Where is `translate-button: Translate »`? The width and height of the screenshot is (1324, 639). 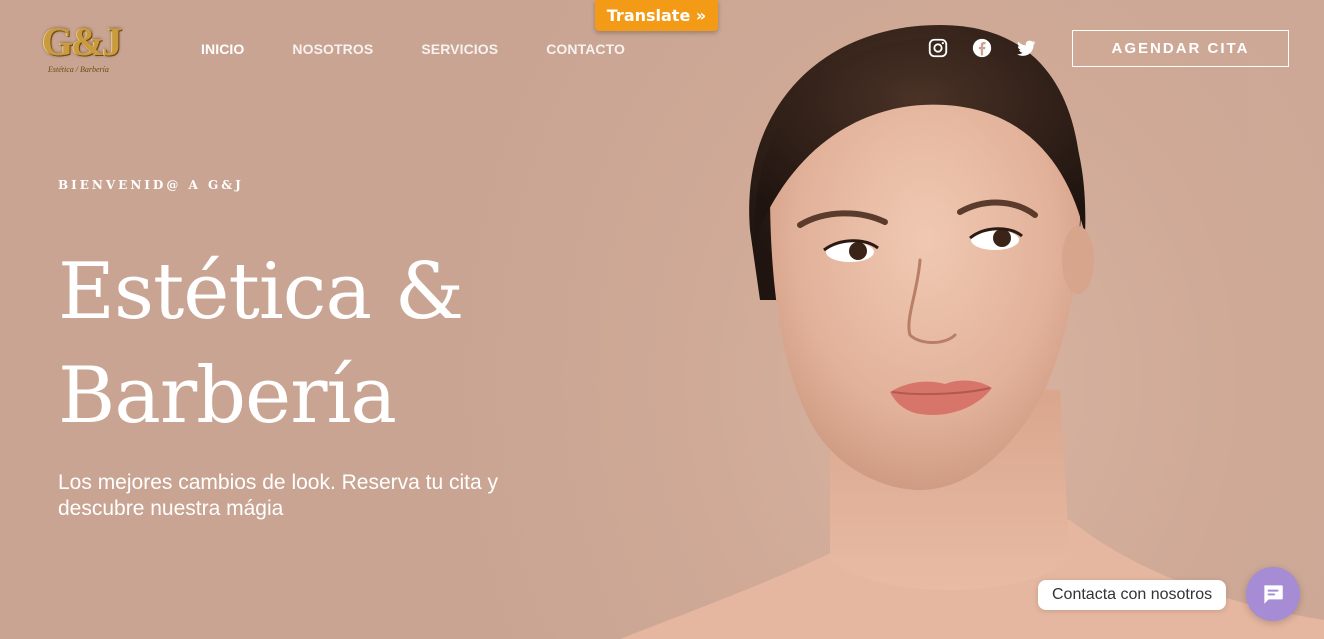
translate-button: Translate » is located at coordinates (656, 15).